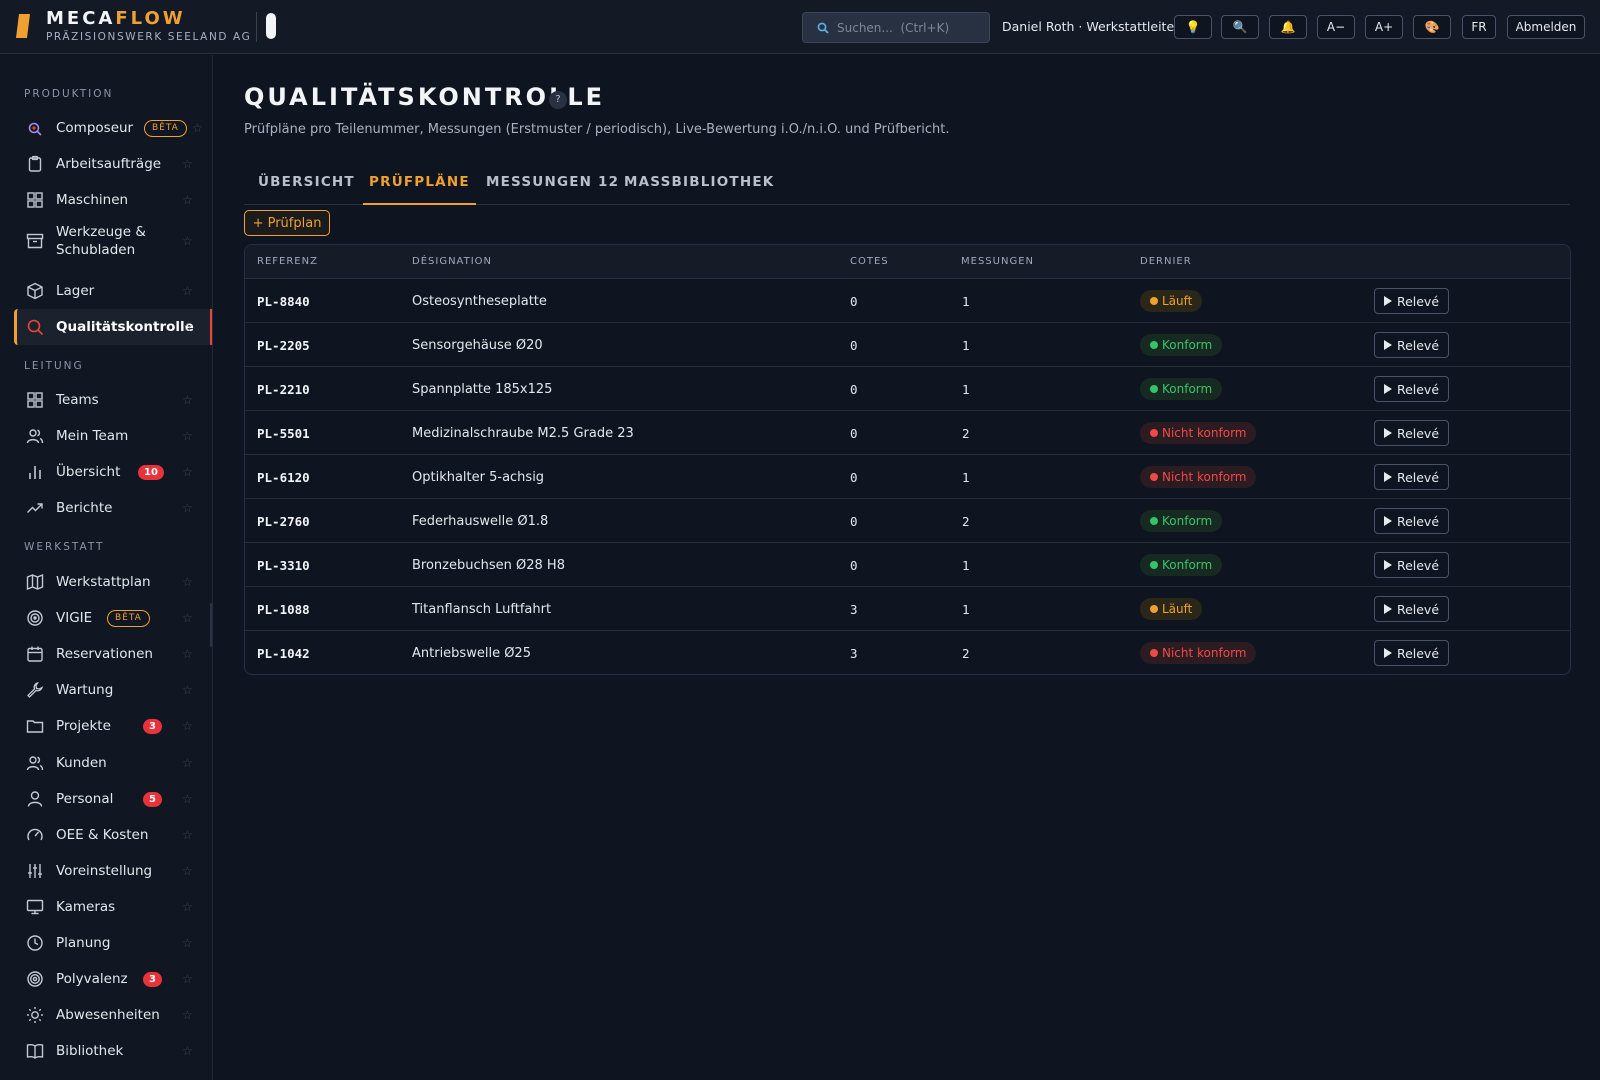 The height and width of the screenshot is (1080, 1600). What do you see at coordinates (113, 835) in the screenshot?
I see `sidebar-item-oee-kosten: OEE & Kosten ☆` at bounding box center [113, 835].